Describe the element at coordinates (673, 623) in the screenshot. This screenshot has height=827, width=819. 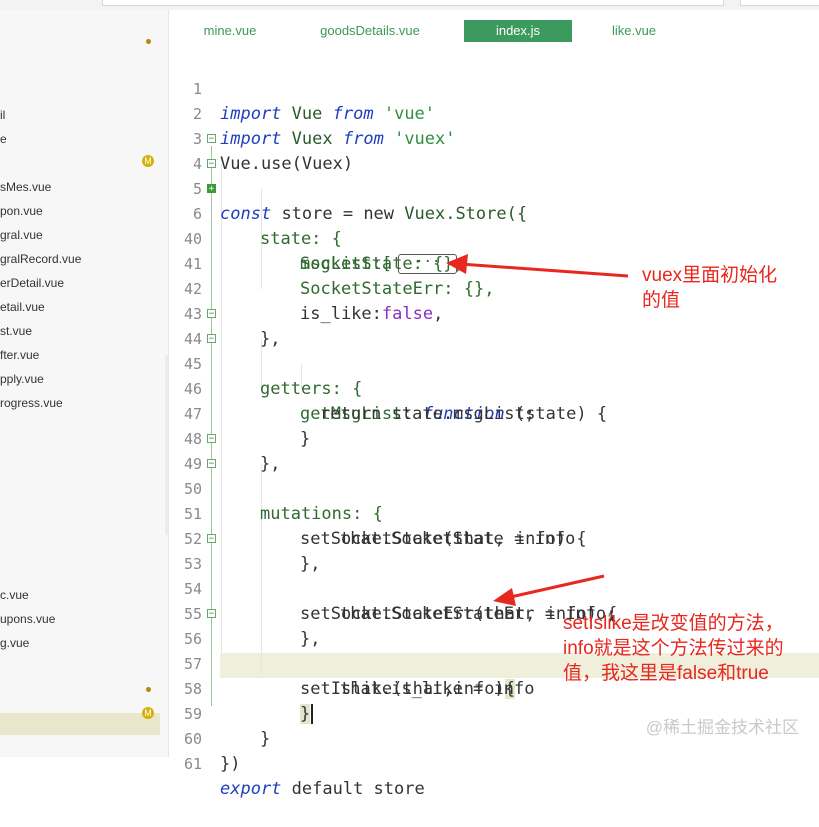
I see `annotation-line: setIslike是改变值的方法，` at that location.